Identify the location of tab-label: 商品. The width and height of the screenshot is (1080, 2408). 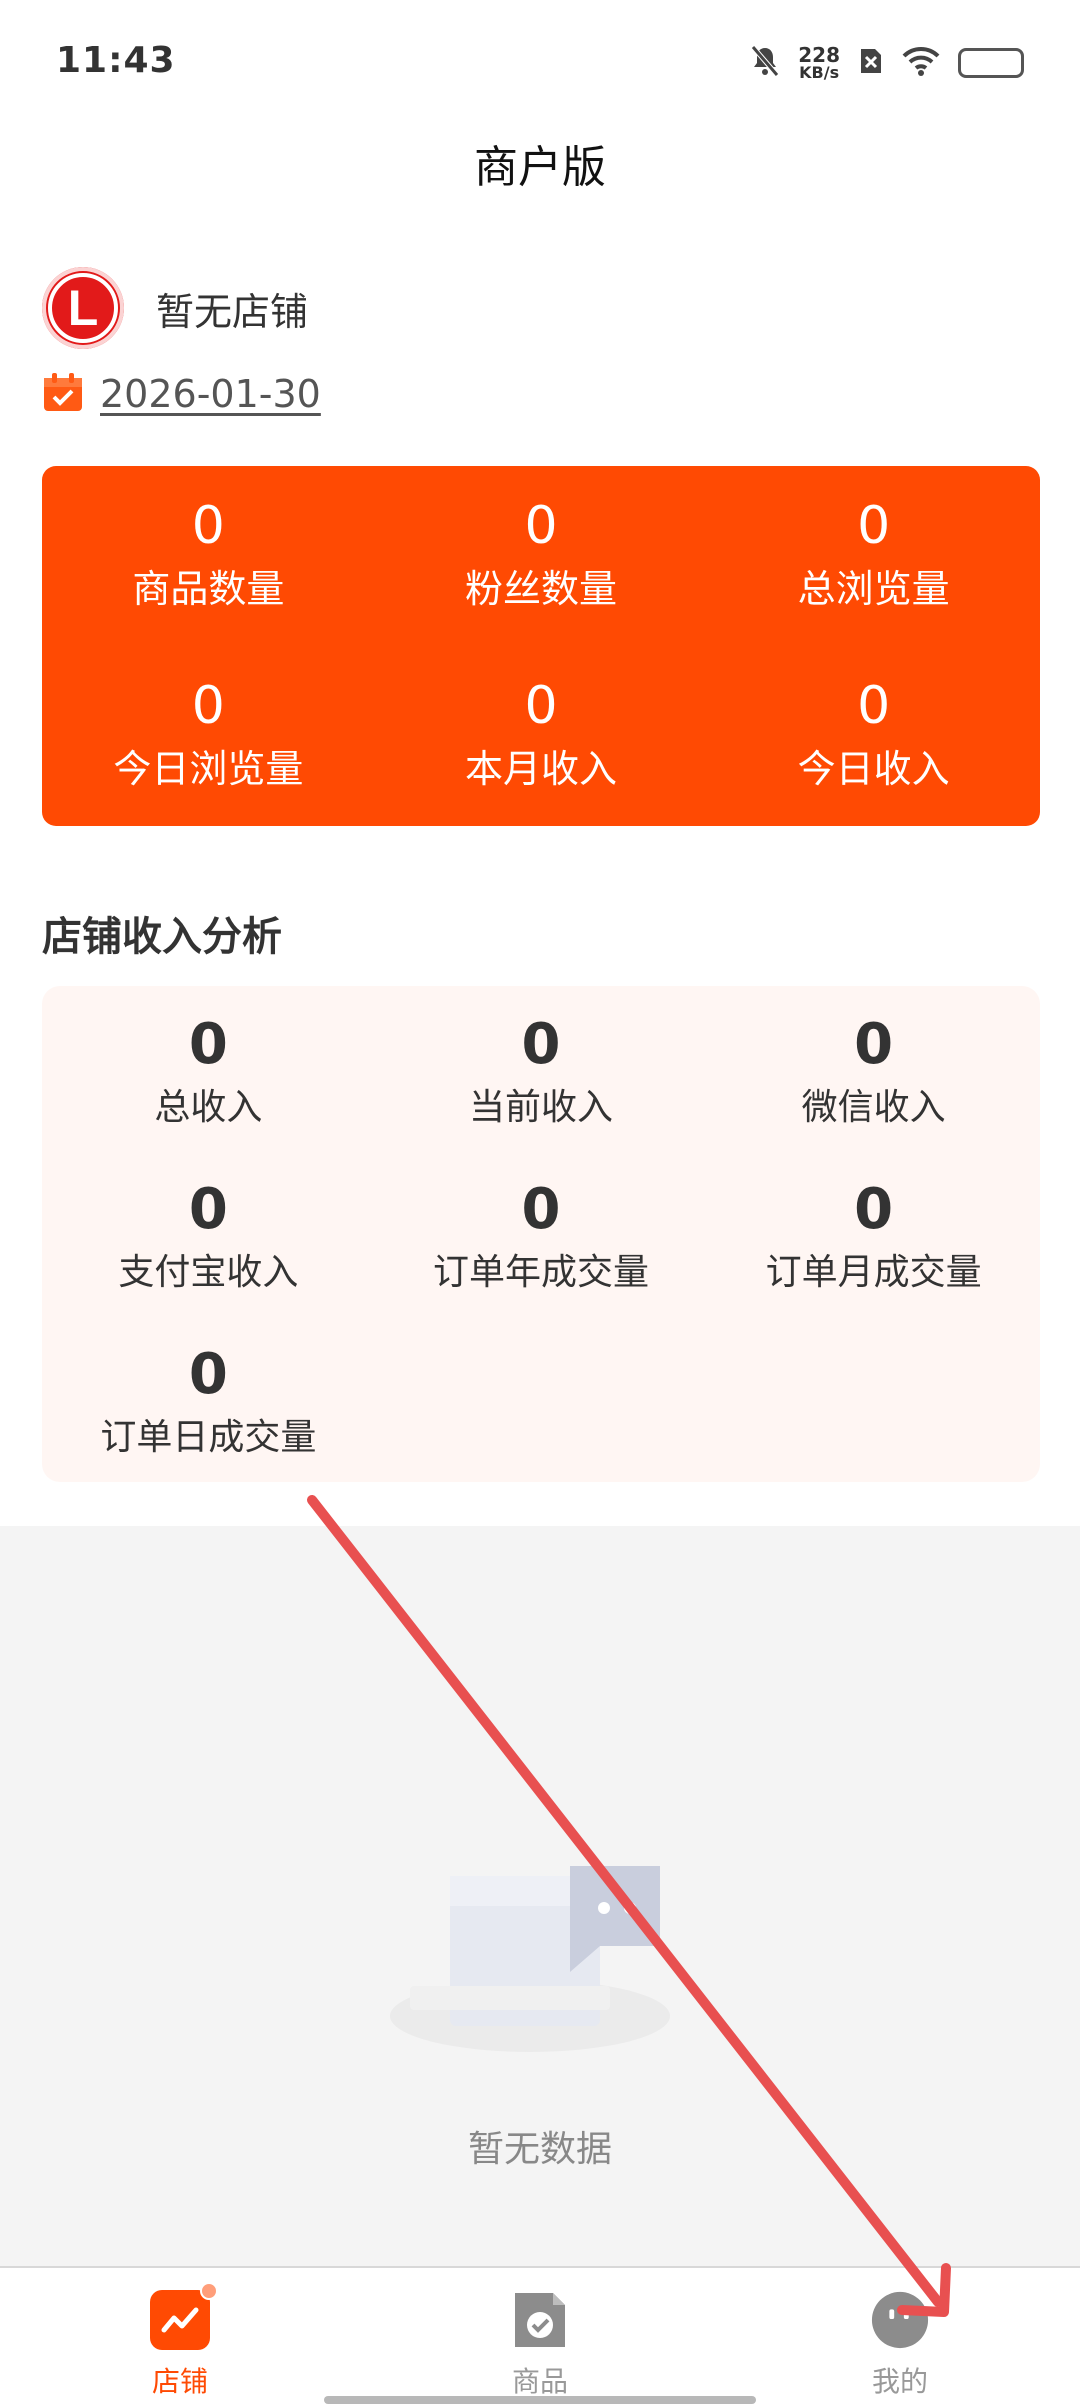
(539, 2381).